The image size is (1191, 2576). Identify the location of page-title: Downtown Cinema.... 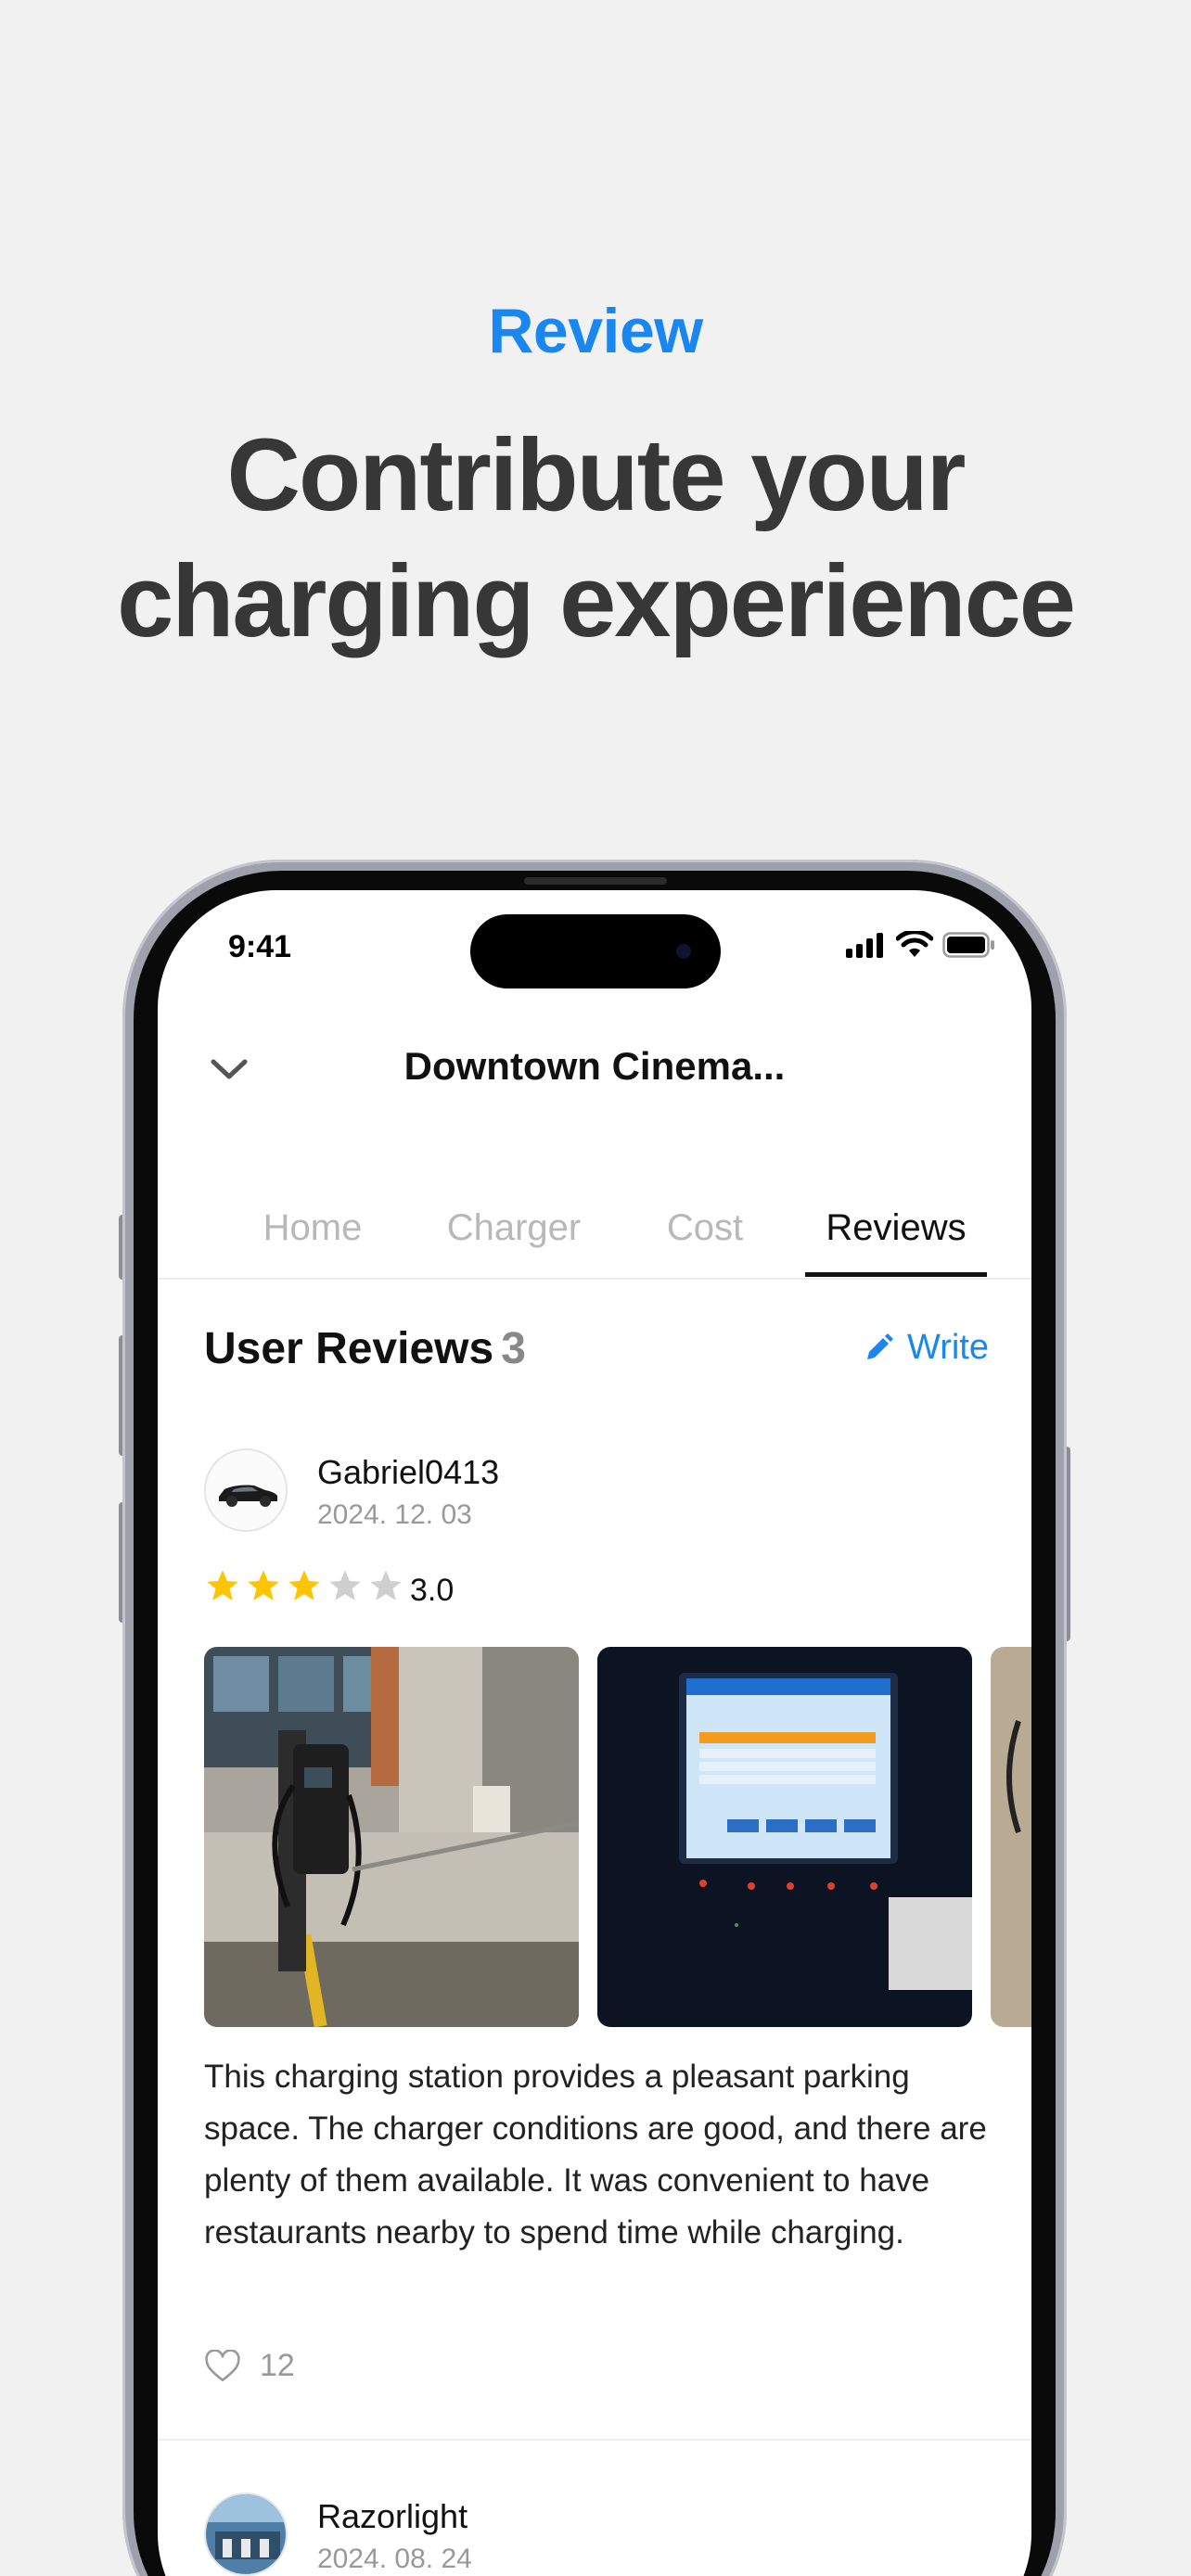
(594, 1066).